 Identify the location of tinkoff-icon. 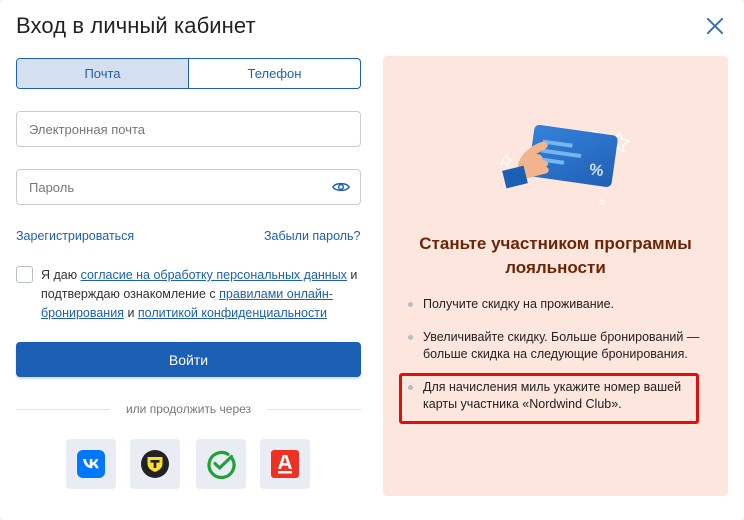
(155, 464).